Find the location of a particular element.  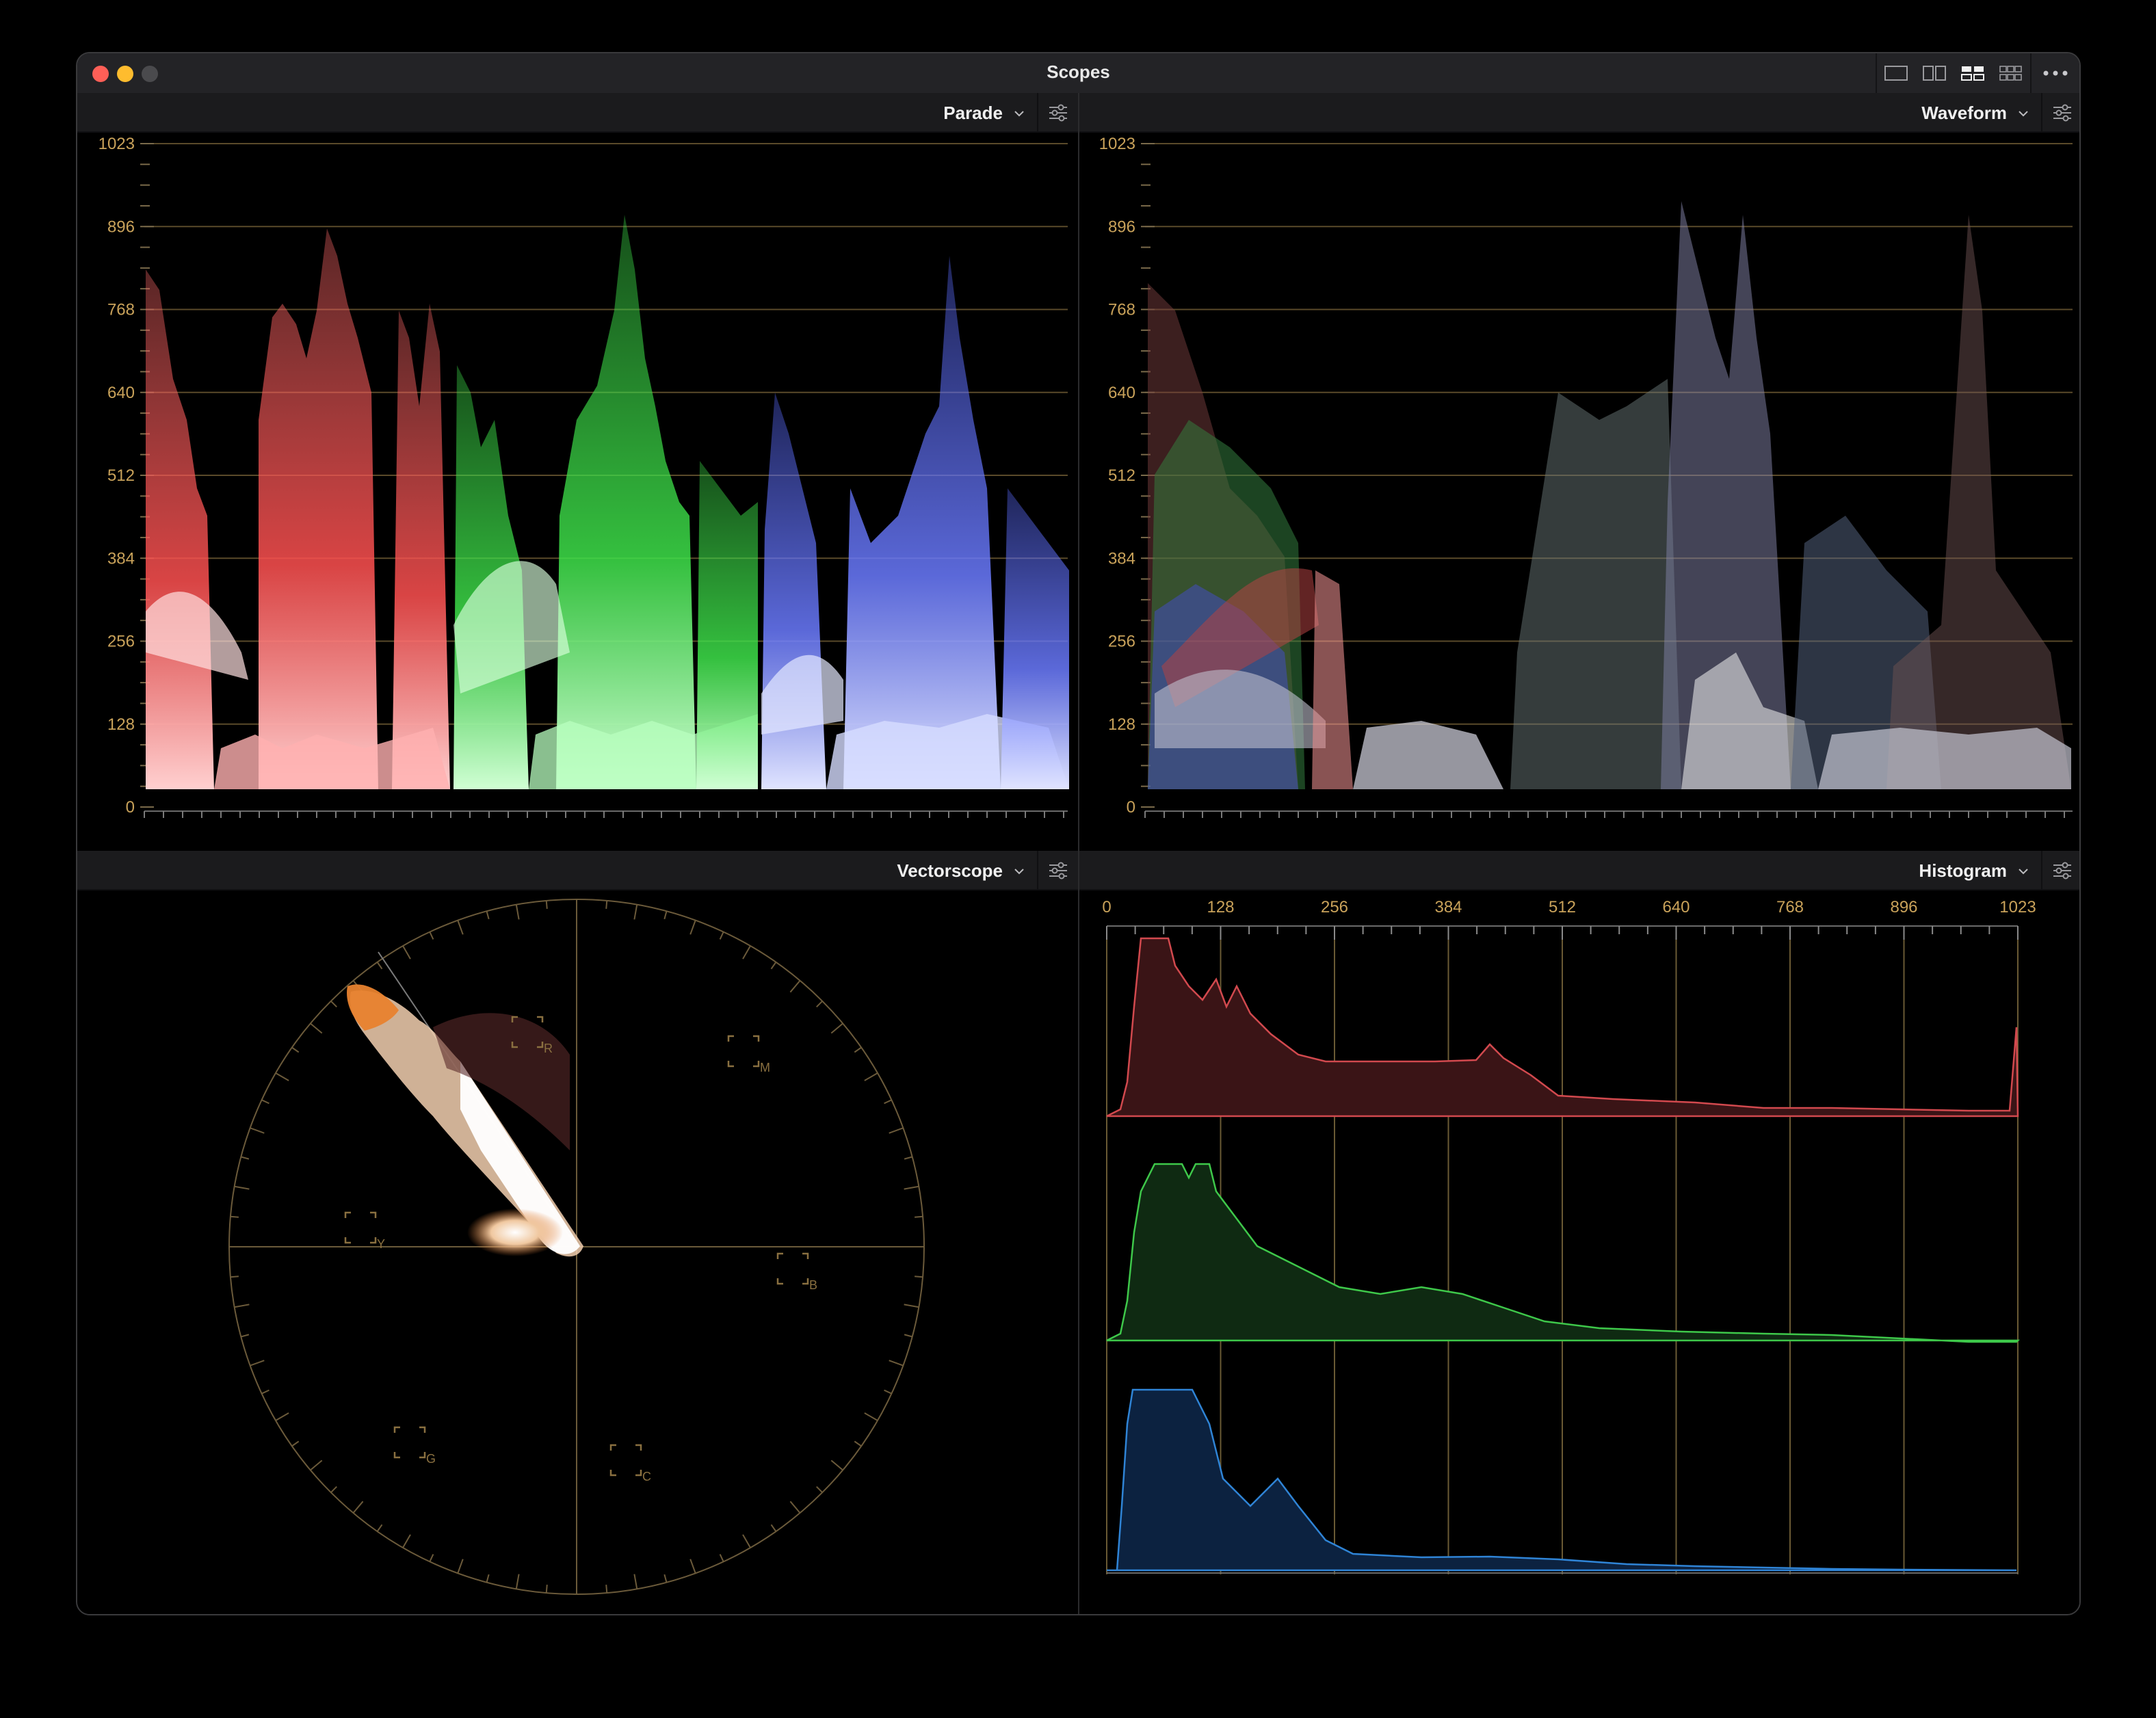

histogram-scale-labels: 0 128 256 384 512 640 768 896 1023 is located at coordinates (1569, 907).